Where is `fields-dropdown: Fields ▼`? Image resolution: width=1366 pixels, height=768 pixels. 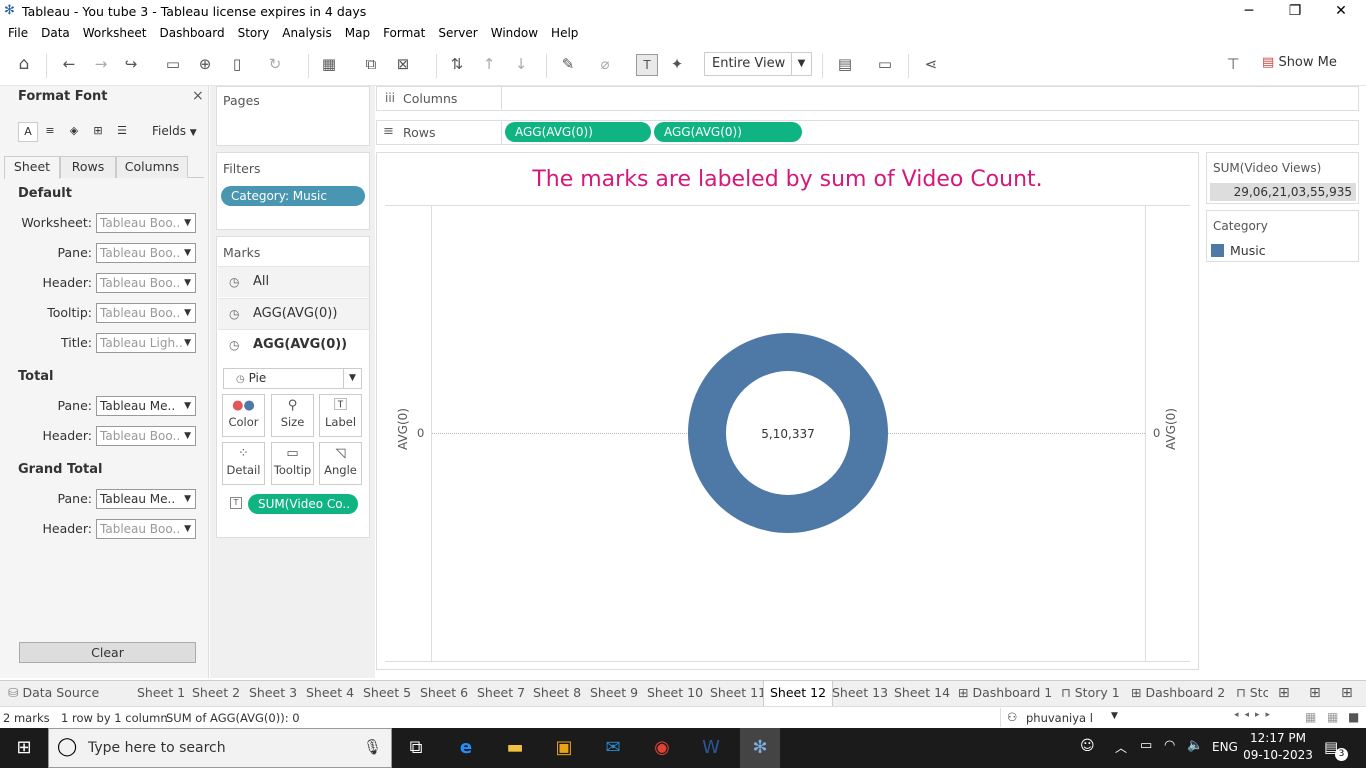 fields-dropdown: Fields ▼ is located at coordinates (174, 131).